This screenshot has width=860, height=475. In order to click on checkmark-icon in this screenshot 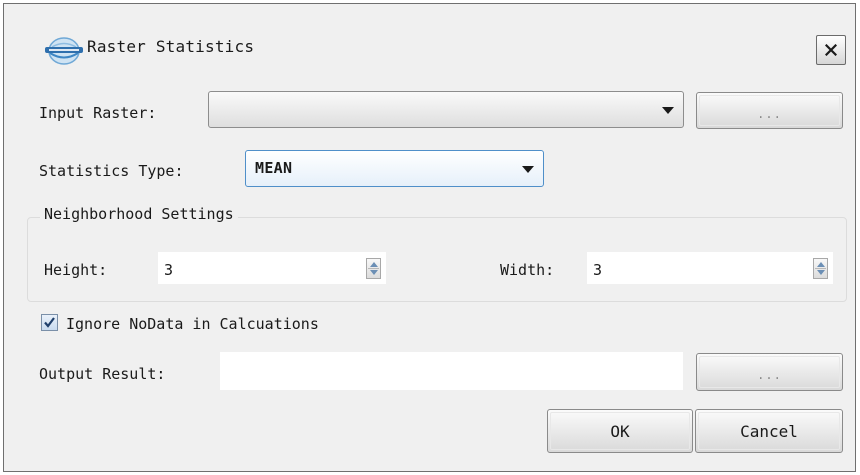, I will do `click(49, 322)`.